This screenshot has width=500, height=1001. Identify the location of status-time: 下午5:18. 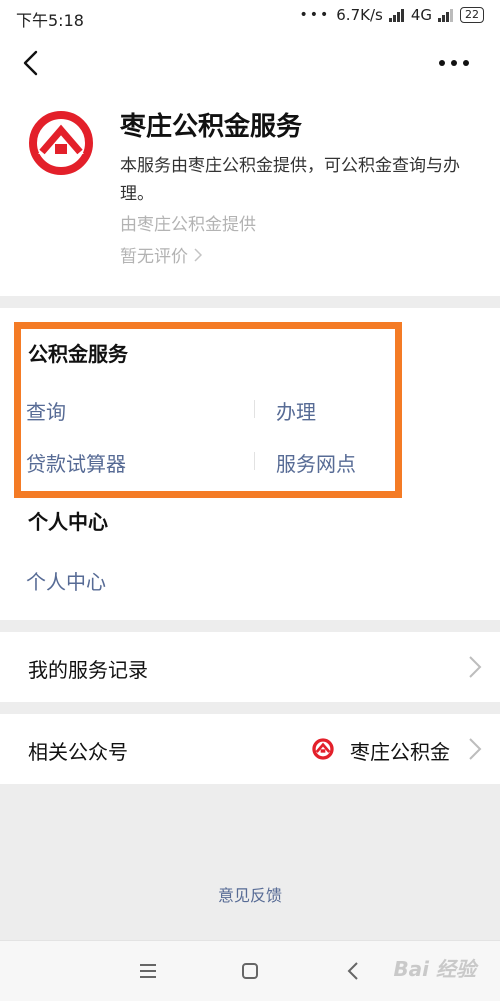
(50, 20).